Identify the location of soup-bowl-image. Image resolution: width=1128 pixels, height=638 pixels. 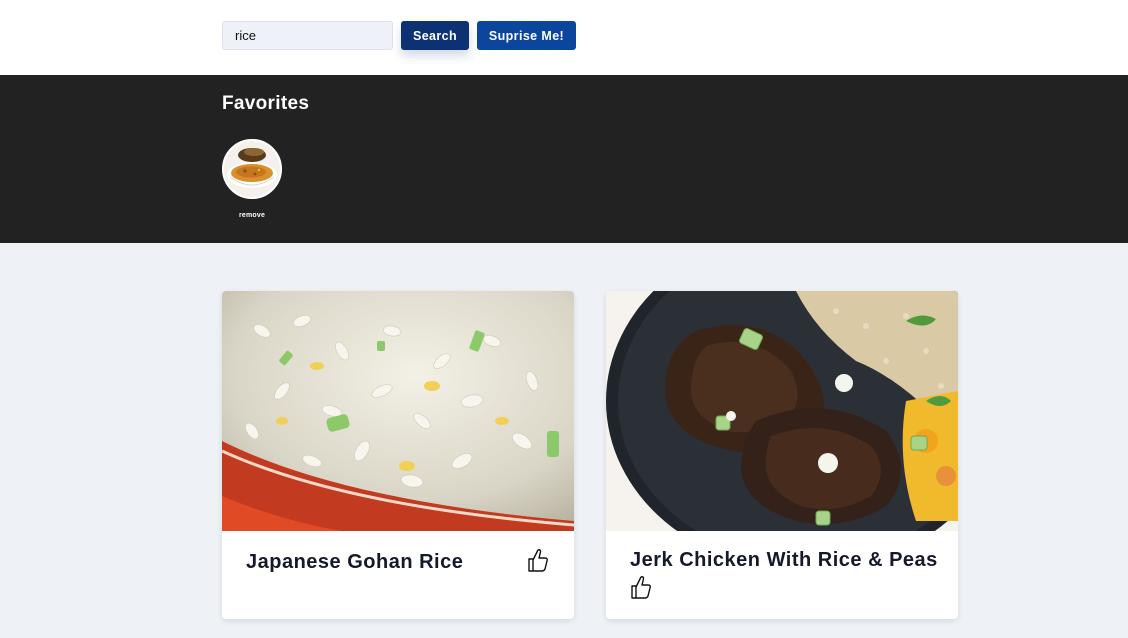
(252, 169).